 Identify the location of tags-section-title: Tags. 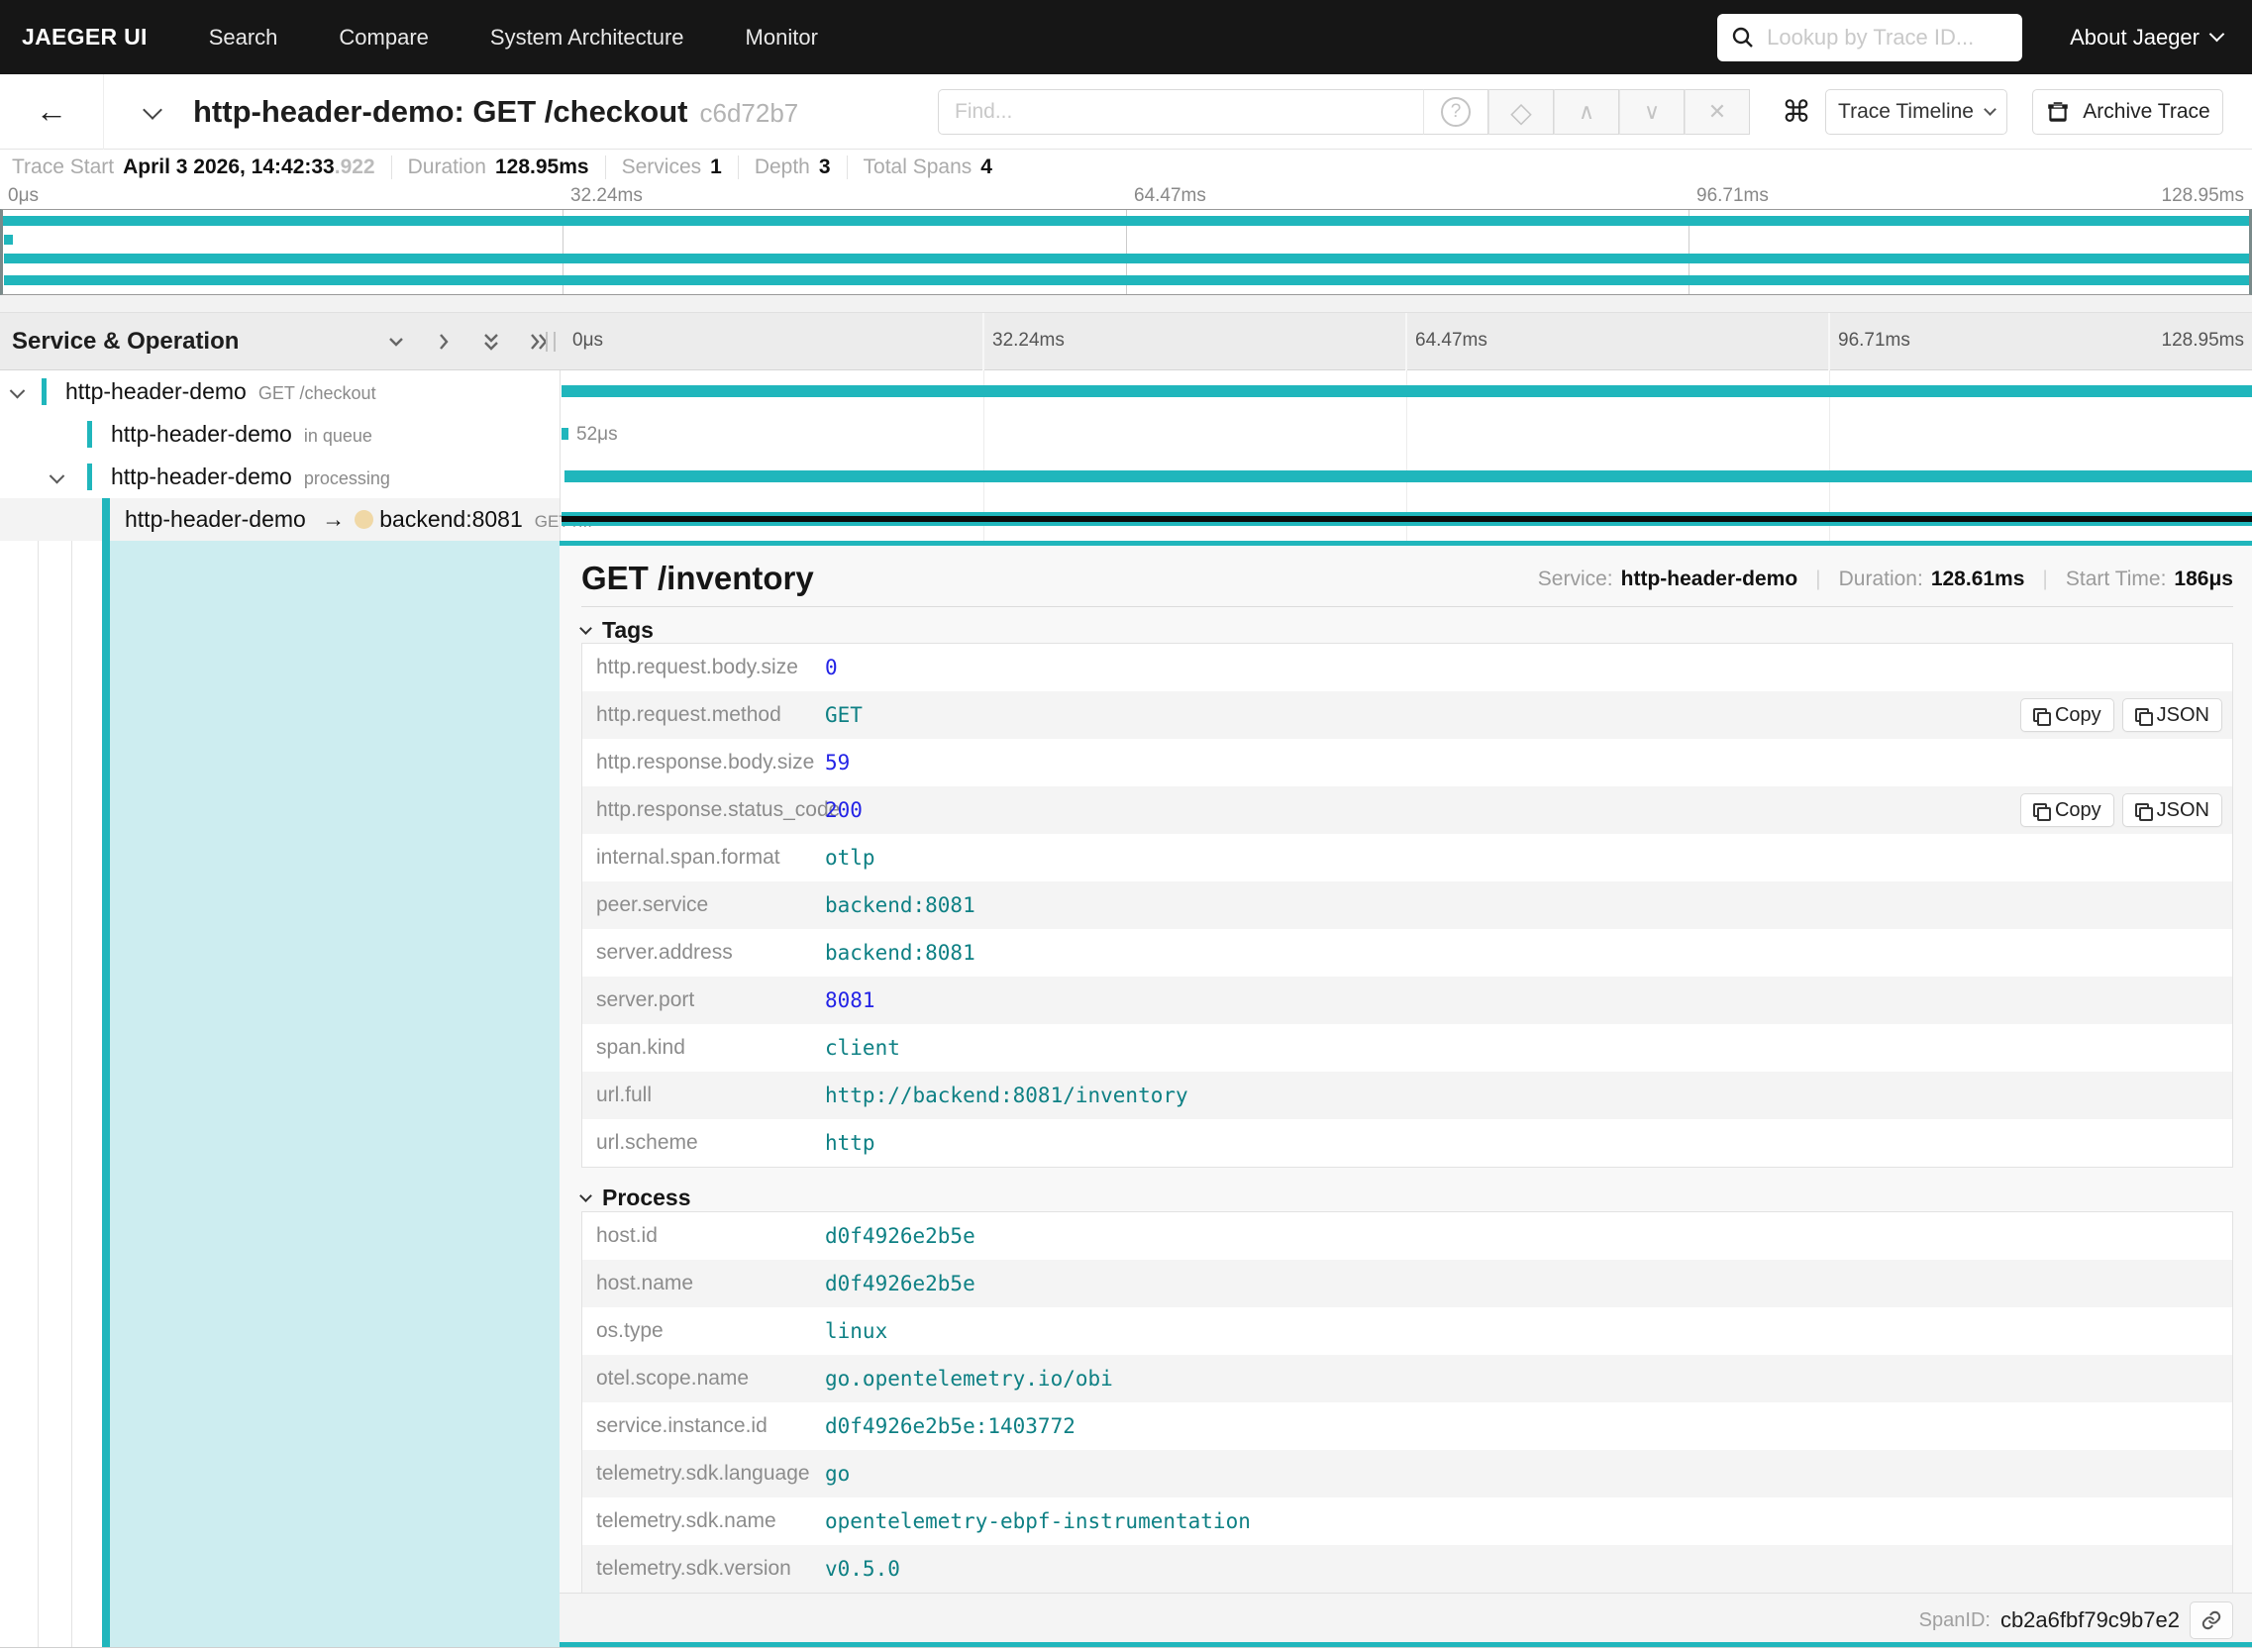
(628, 630).